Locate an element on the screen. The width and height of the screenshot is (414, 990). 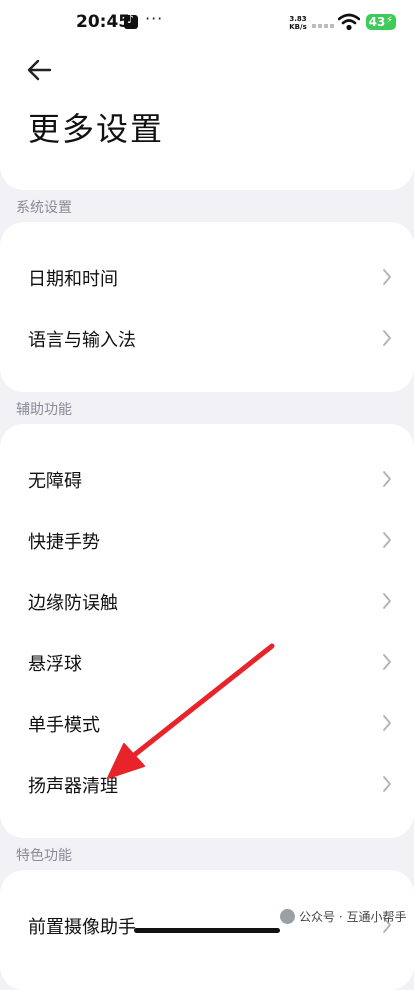
settings-row-quick-gestures: 快捷手势 is located at coordinates (207, 539).